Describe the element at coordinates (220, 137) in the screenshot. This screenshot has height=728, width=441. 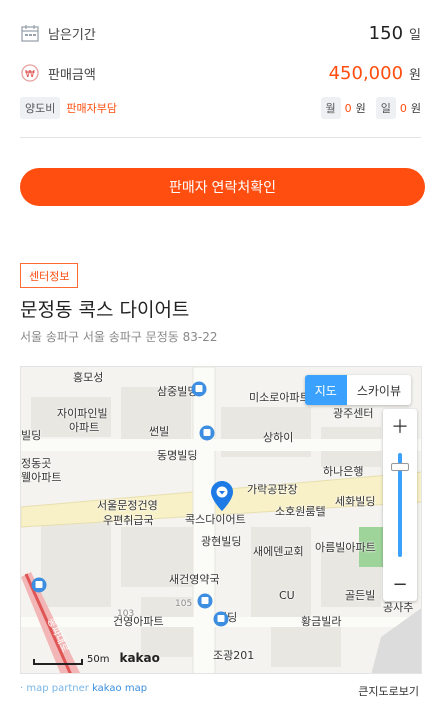
I see `divider` at that location.